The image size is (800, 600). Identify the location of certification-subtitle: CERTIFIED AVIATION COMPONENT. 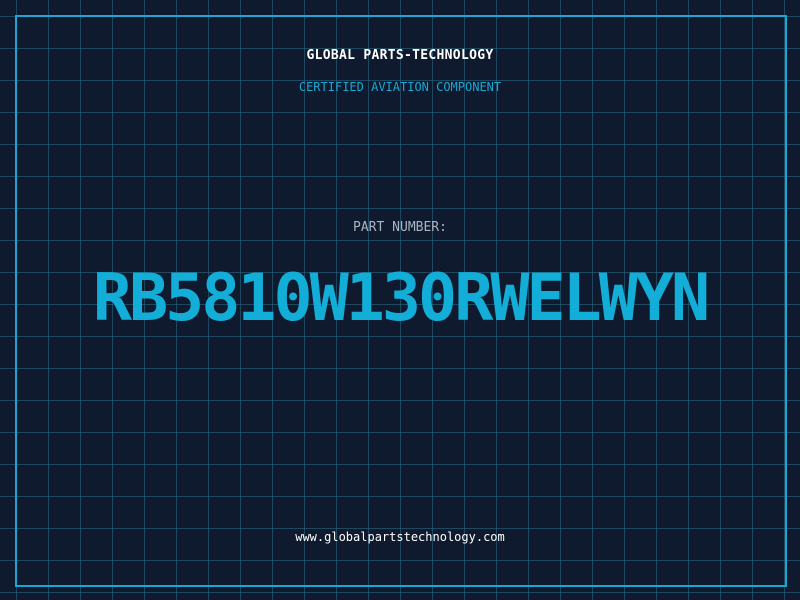
(400, 87).